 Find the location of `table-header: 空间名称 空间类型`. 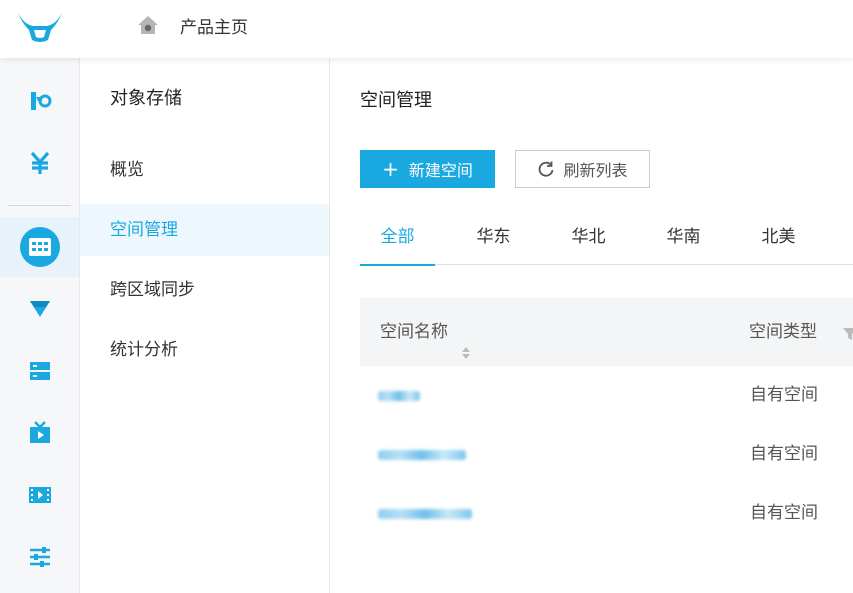

table-header: 空间名称 空间类型 is located at coordinates (606, 332).